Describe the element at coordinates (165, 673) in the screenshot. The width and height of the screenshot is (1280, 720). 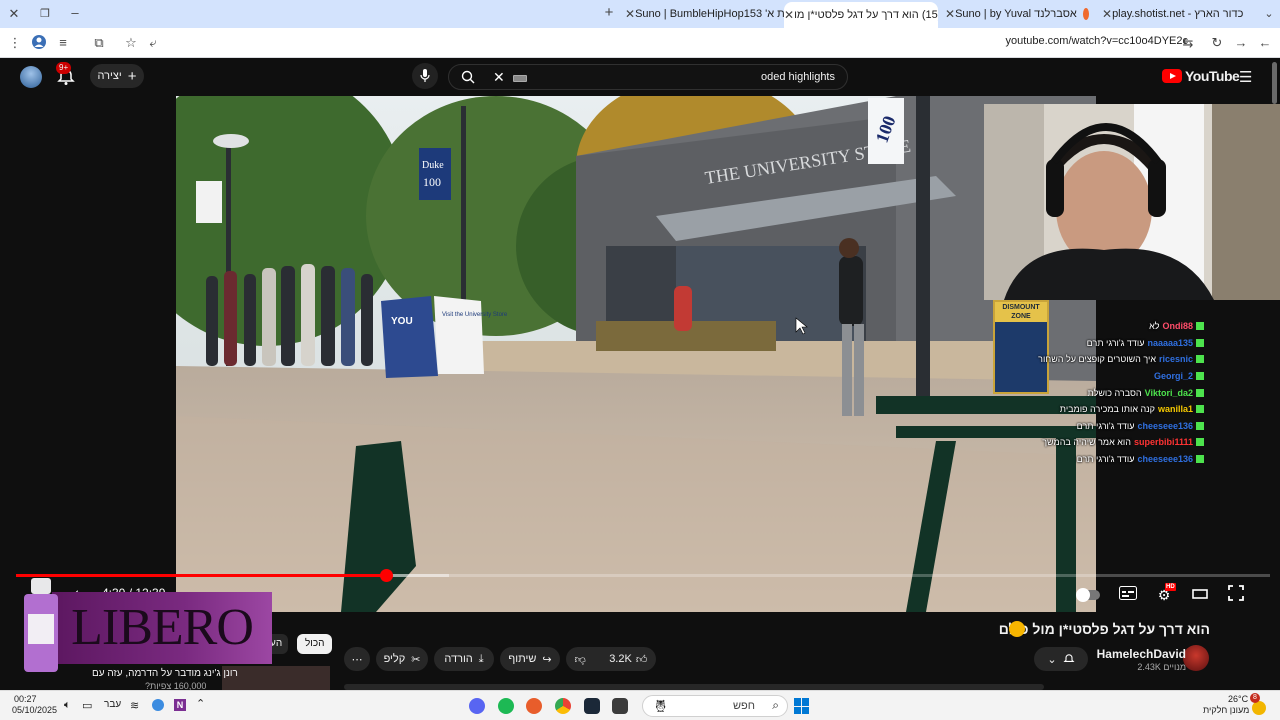
I see `recommended-title: רונן ג'ינג מודבר על הדרמה, עזה עם` at that location.